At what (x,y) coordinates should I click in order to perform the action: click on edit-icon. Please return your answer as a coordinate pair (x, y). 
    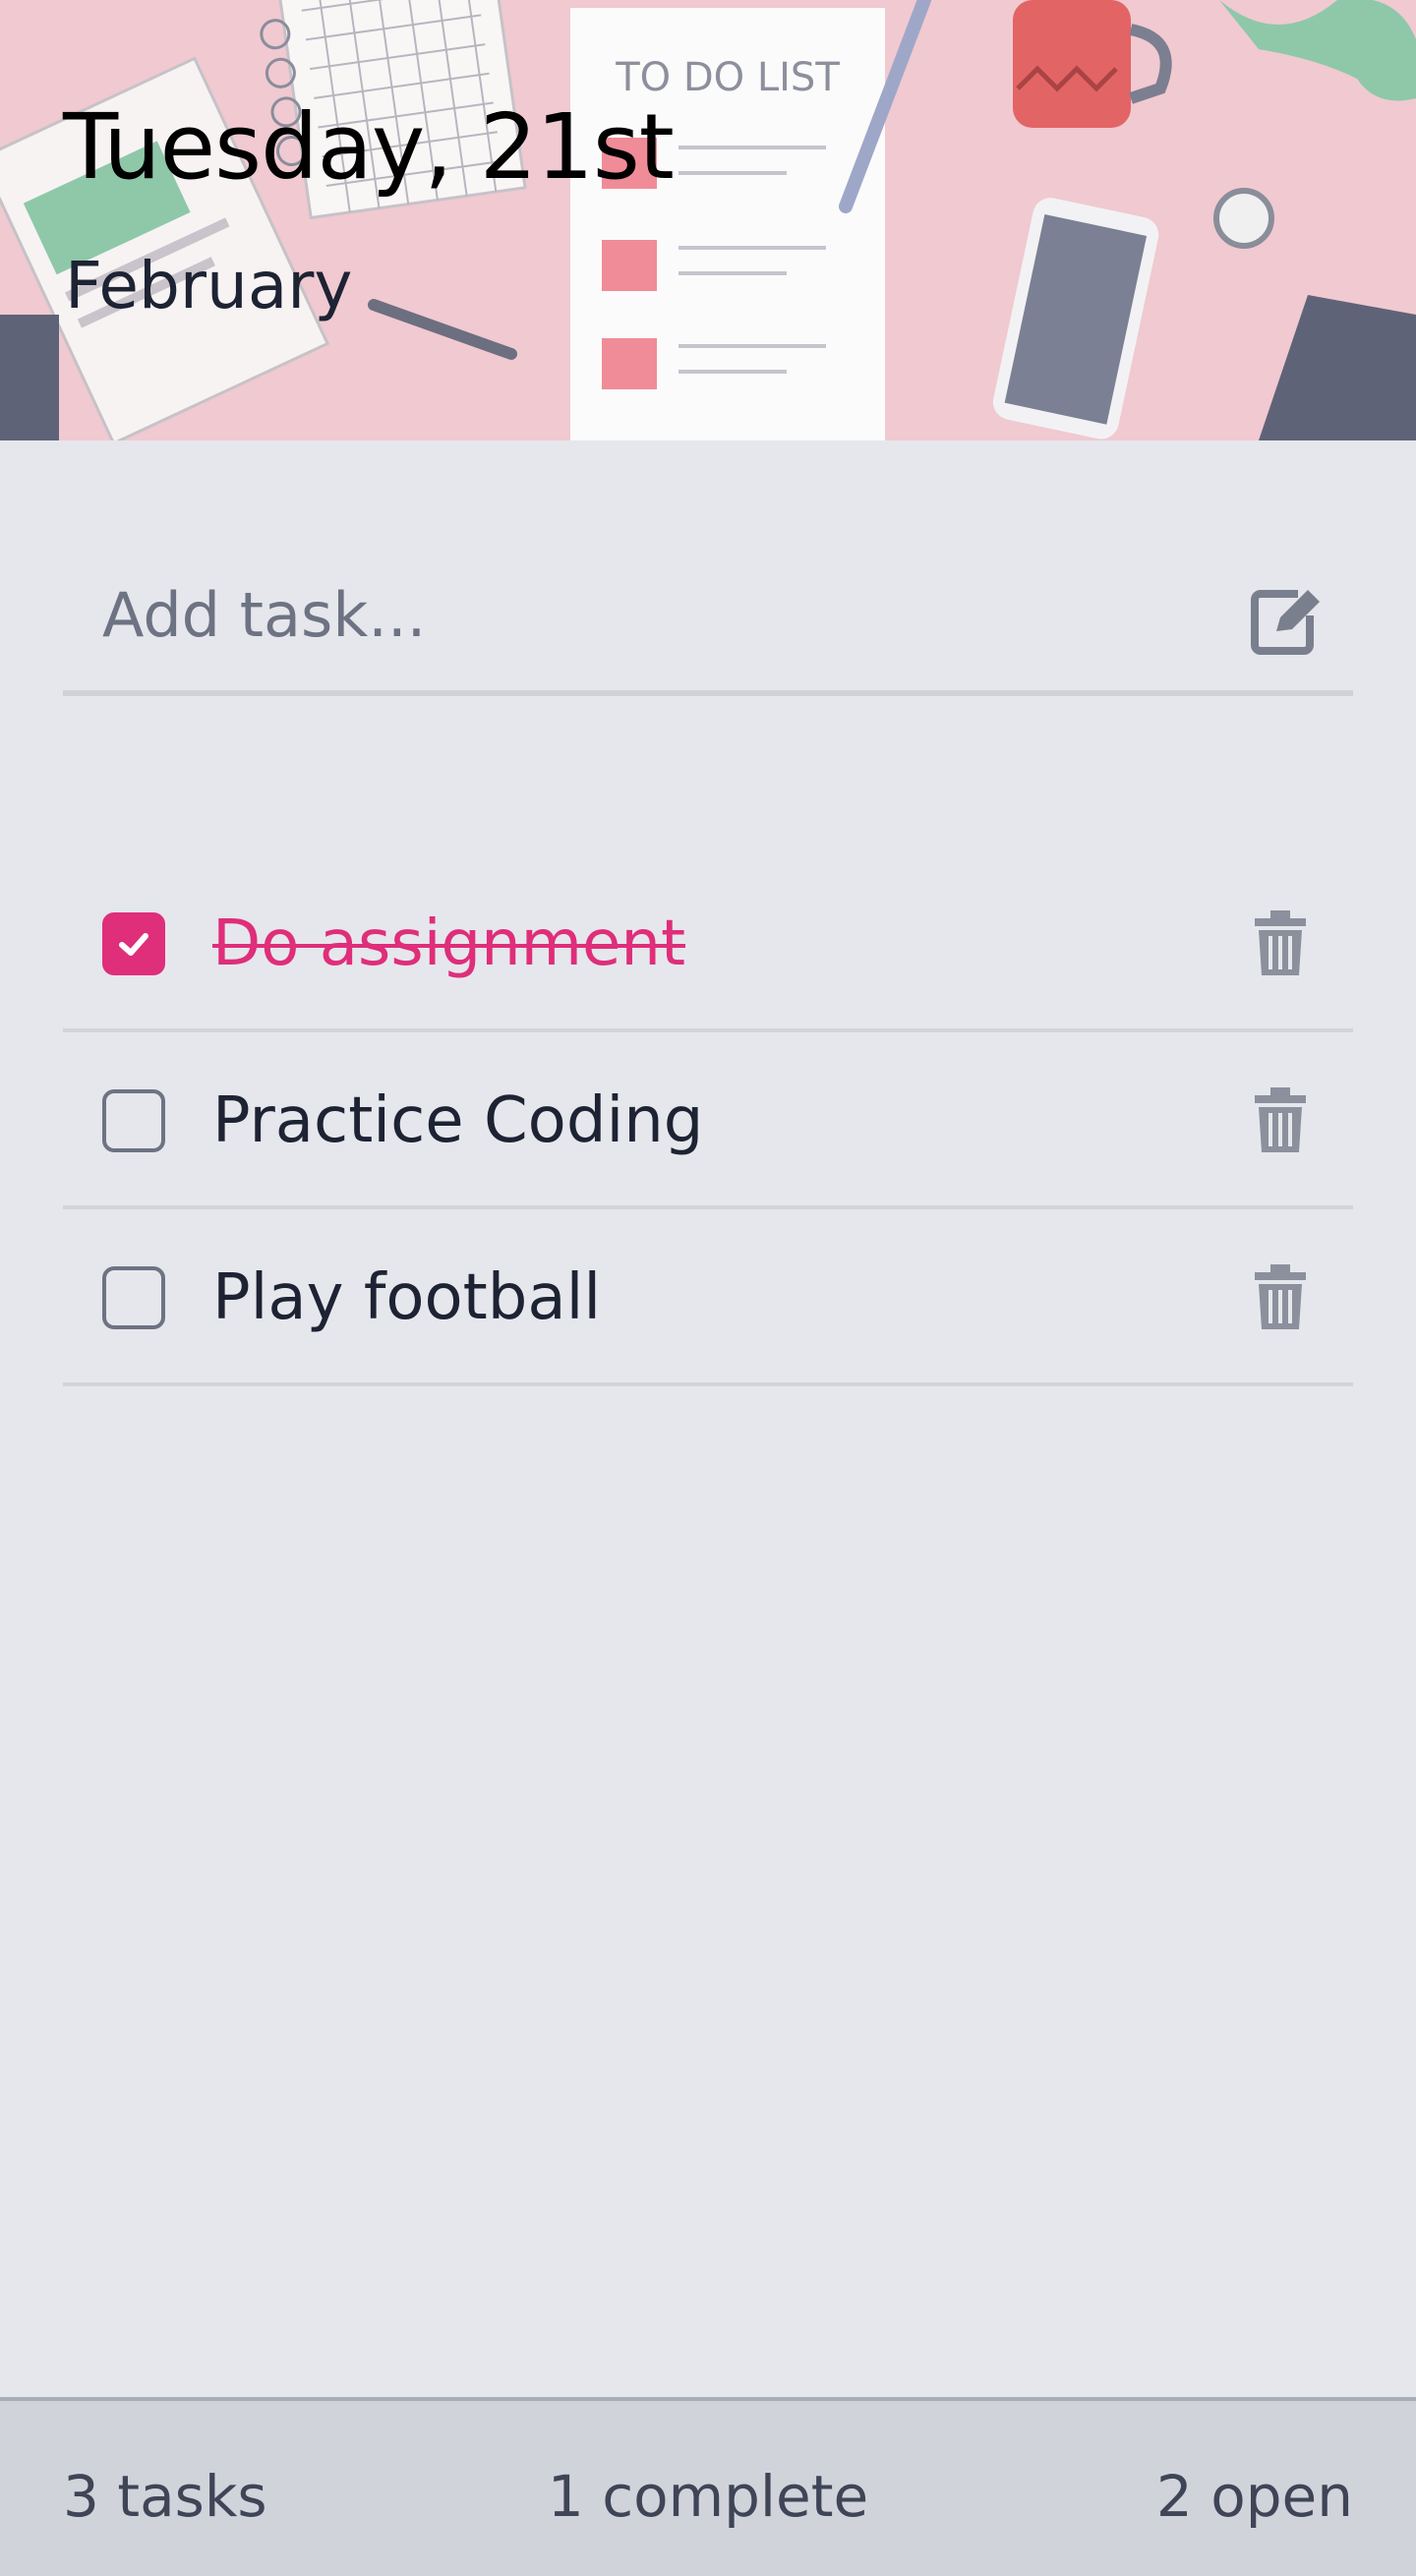
    Looking at the image, I should click on (1286, 619).